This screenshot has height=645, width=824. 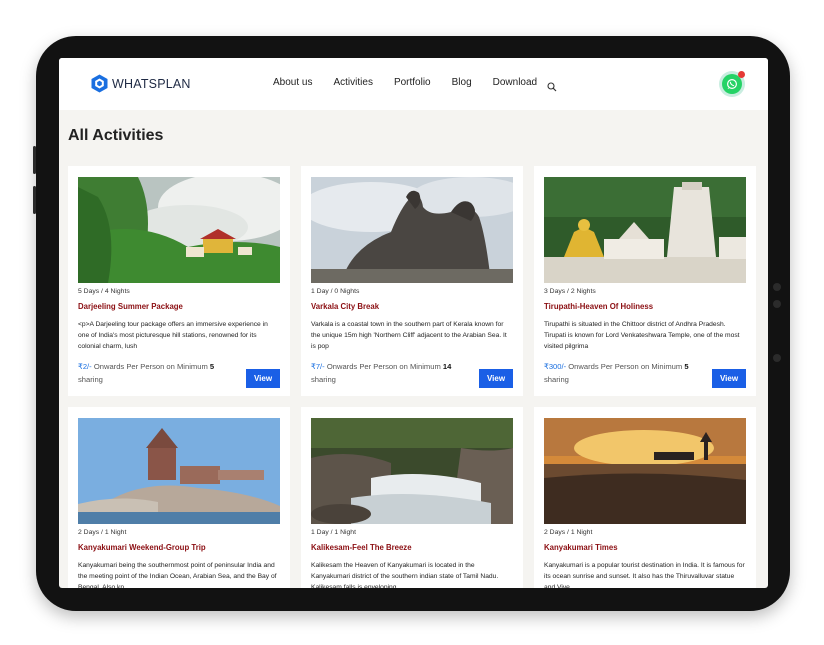 What do you see at coordinates (462, 82) in the screenshot?
I see `nav-blog: Blog` at bounding box center [462, 82].